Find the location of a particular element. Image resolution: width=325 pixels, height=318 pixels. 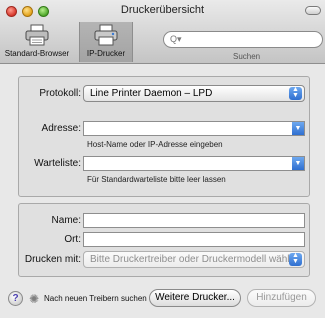

name-label: Name: is located at coordinates (66, 220).